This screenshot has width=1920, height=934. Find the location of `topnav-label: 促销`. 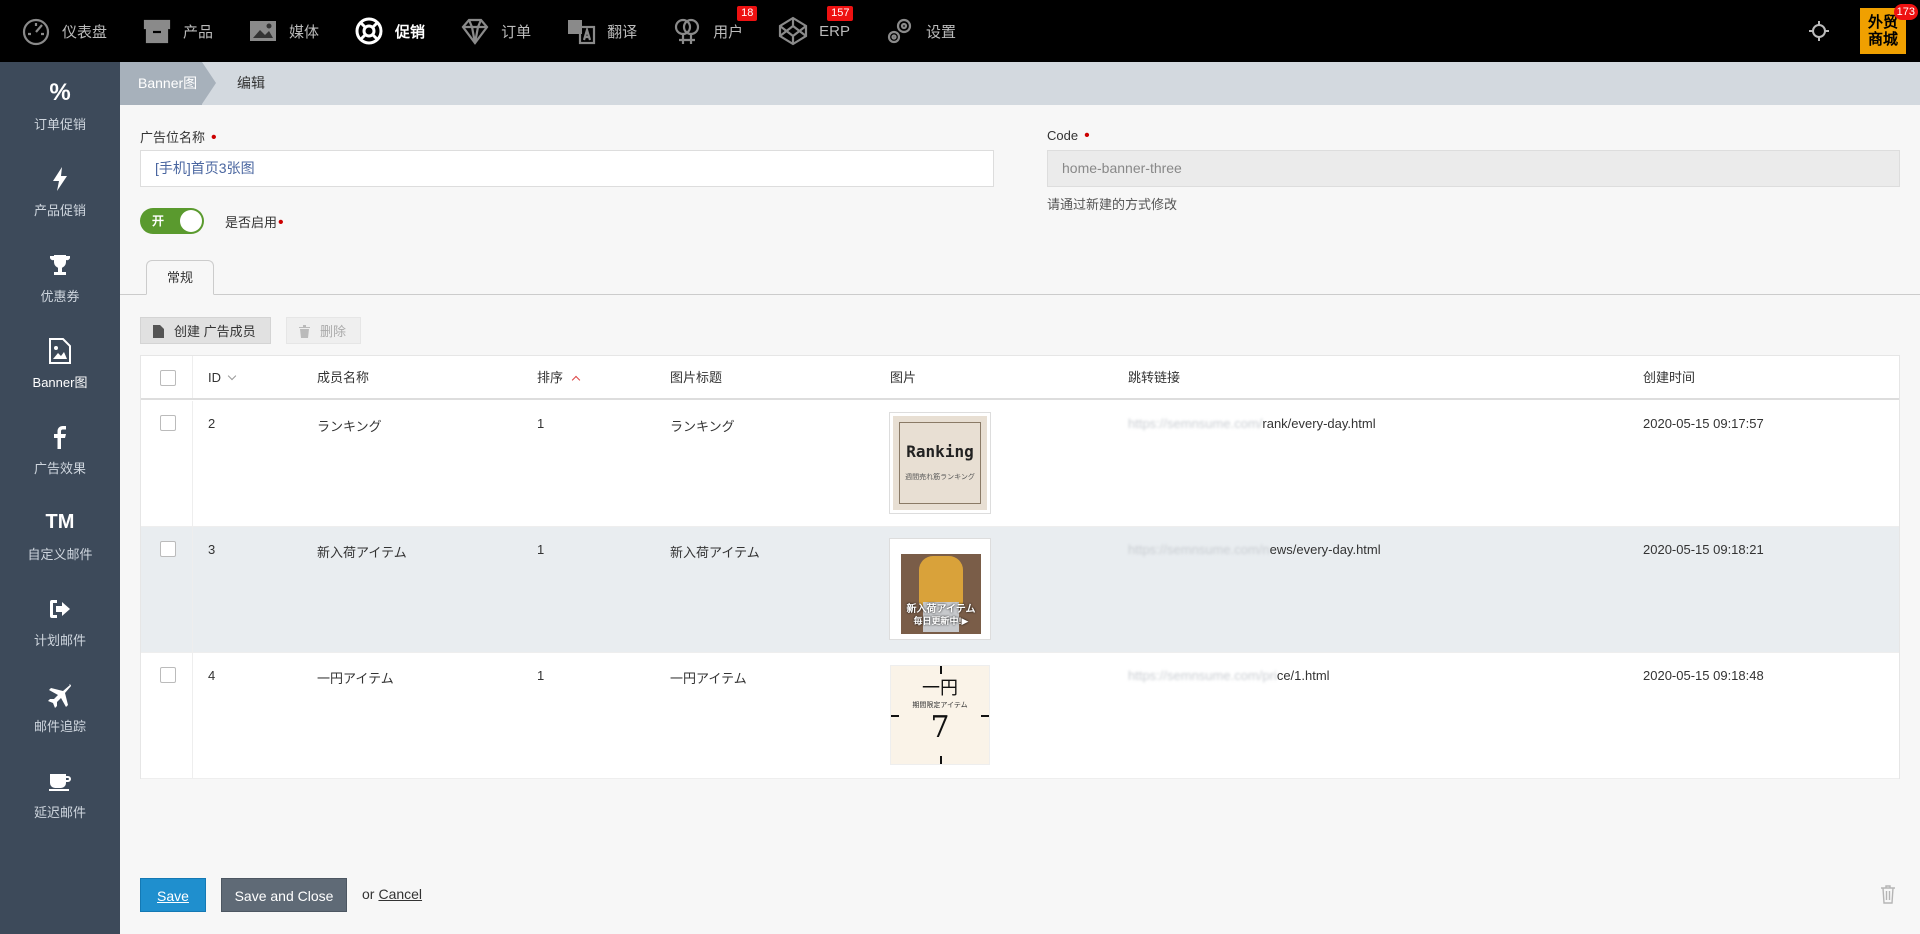

topnav-label: 促销 is located at coordinates (410, 32).